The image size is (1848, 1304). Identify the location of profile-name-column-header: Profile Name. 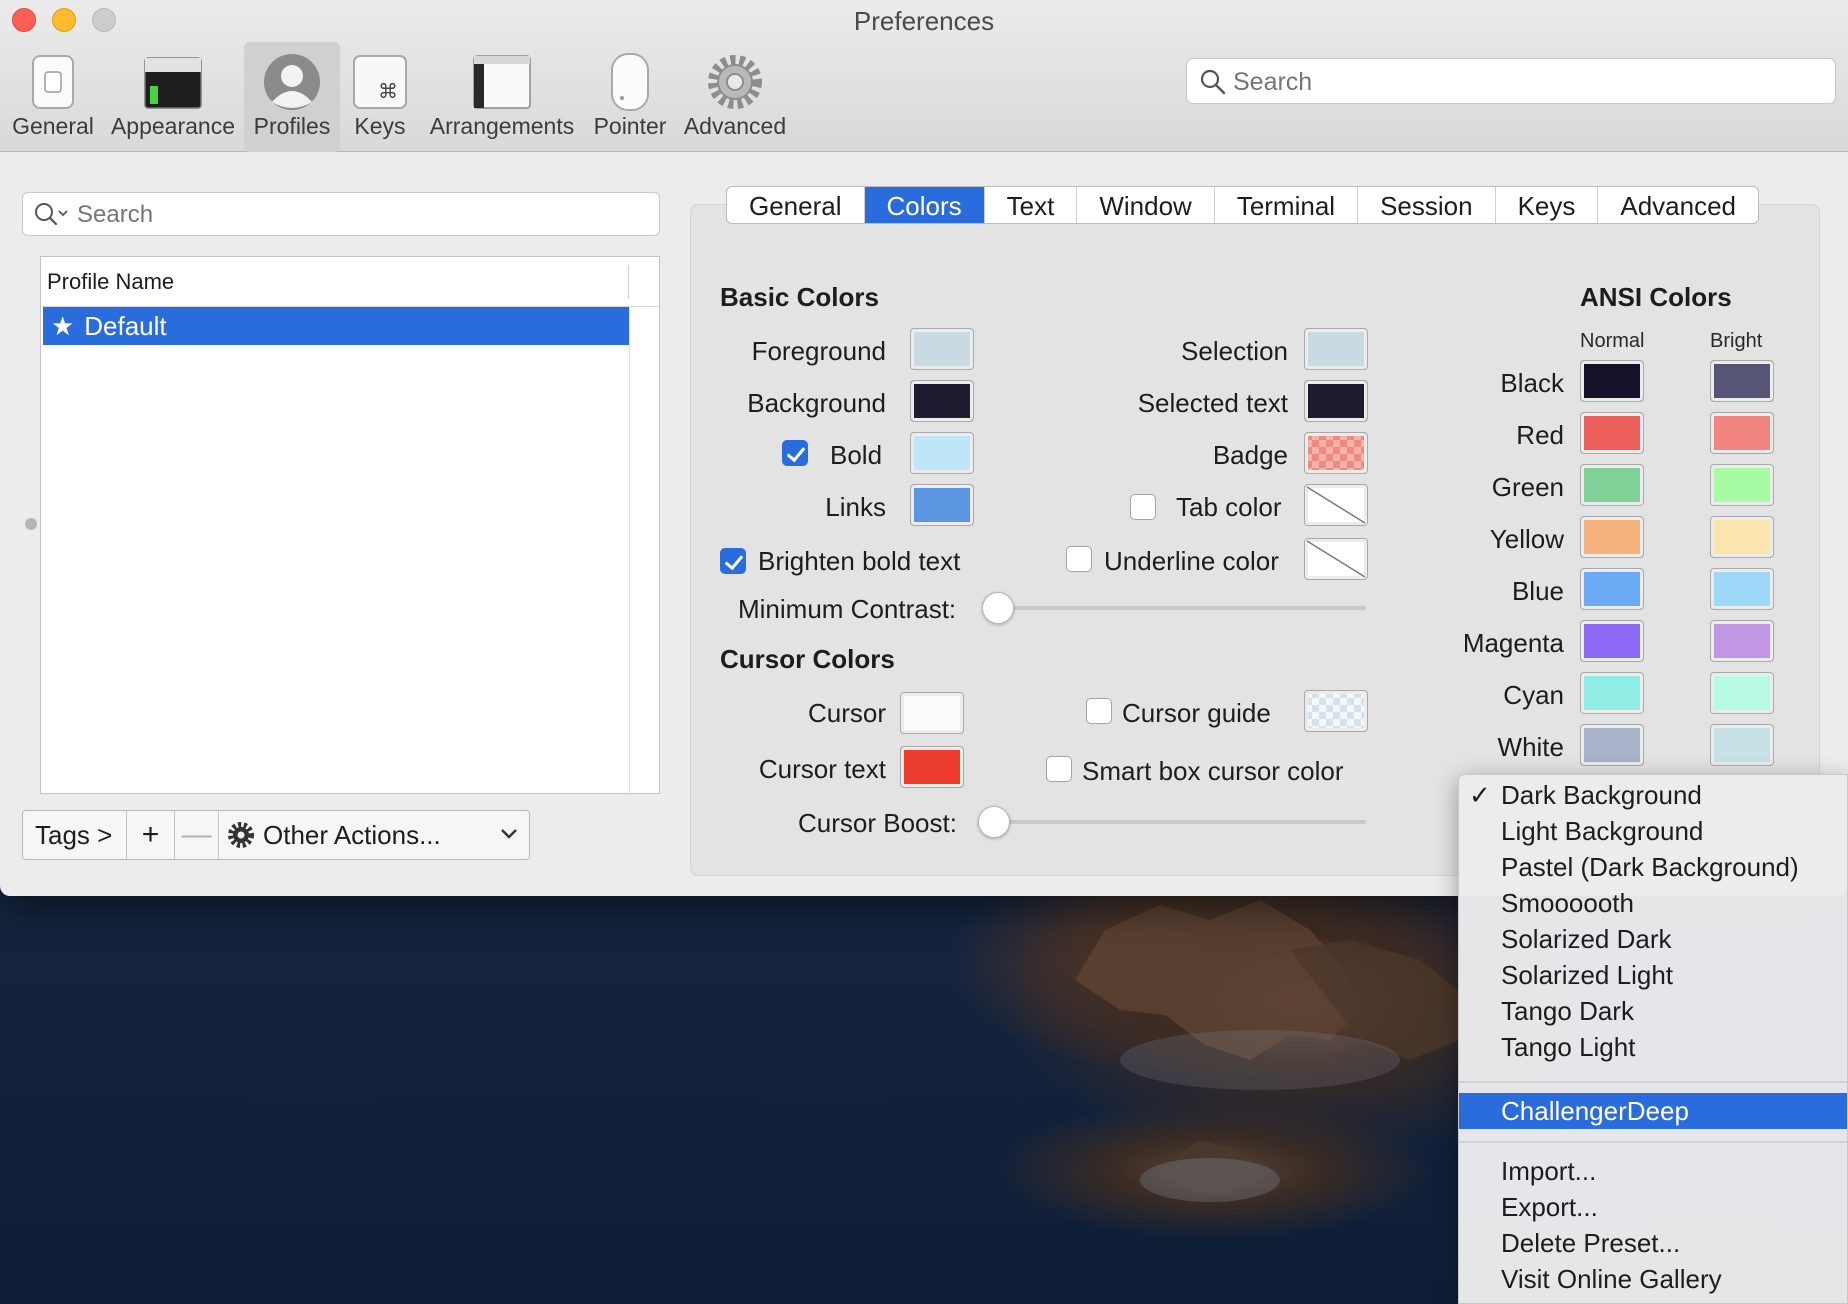
(350, 282).